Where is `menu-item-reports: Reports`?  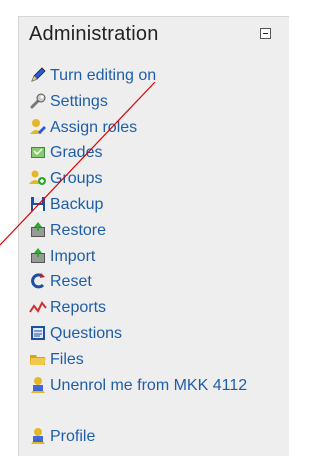 menu-item-reports: Reports is located at coordinates (156, 311).